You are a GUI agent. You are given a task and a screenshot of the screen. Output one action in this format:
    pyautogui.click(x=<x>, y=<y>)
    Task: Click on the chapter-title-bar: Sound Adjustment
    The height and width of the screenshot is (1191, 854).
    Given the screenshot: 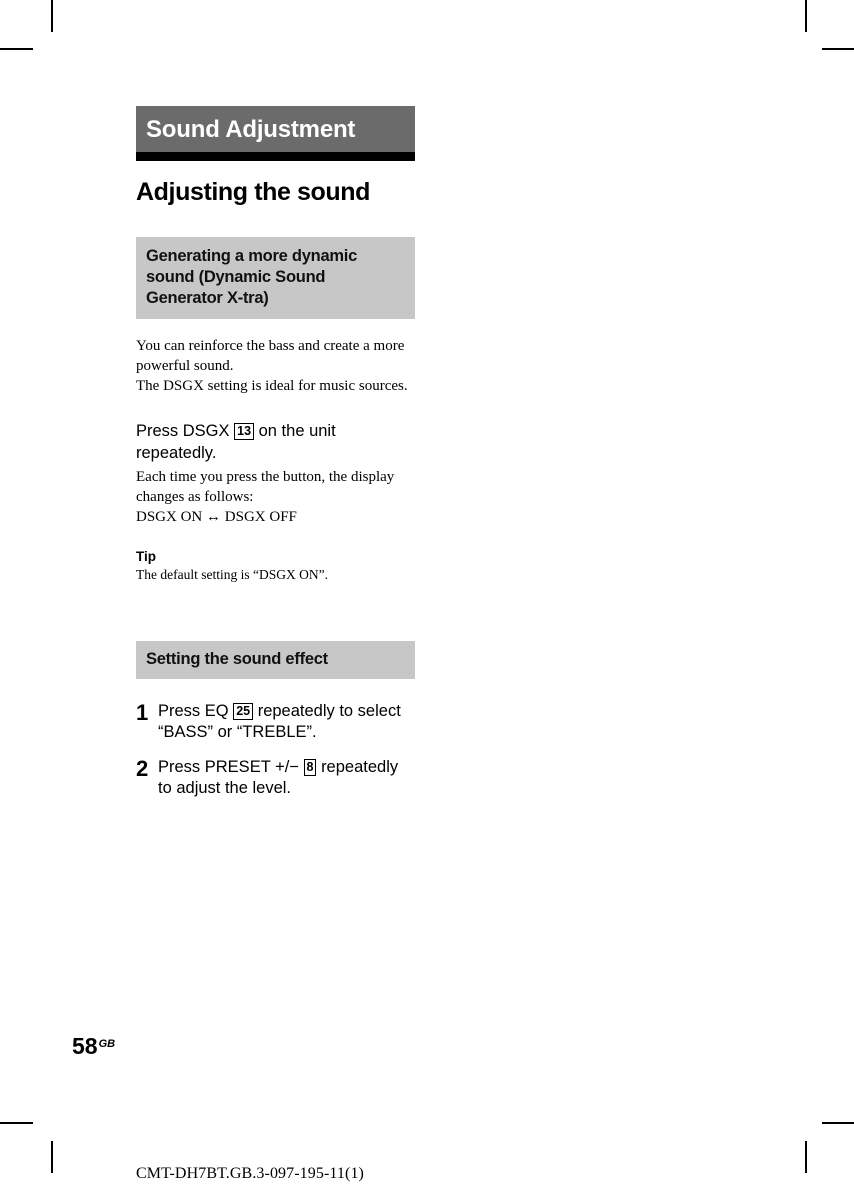 What is the action you would take?
    pyautogui.click(x=275, y=134)
    